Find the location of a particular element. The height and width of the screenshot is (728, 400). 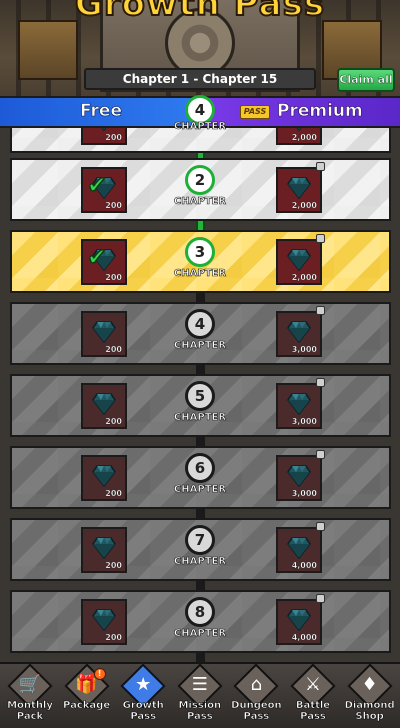

chapter-number-node: 5 is located at coordinates (200, 396).